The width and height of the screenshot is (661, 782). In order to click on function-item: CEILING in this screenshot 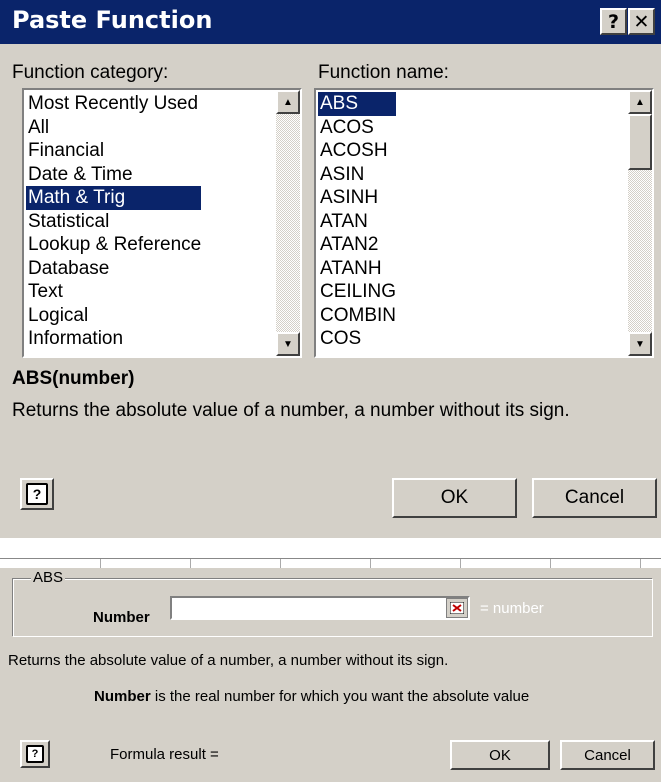, I will do `click(357, 292)`.